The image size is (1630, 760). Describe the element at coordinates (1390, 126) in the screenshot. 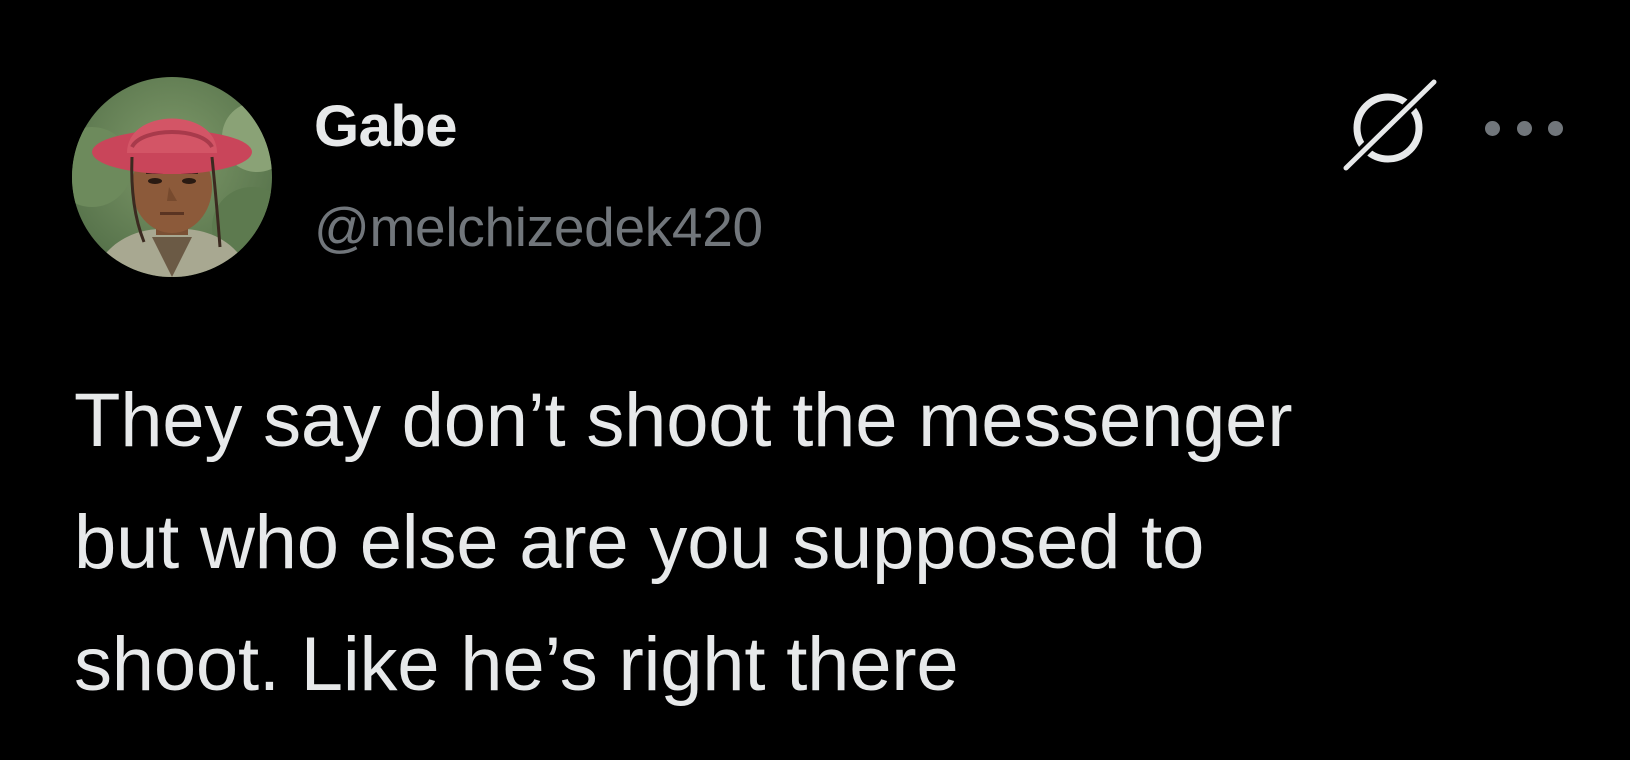

I see `grok-icon` at that location.